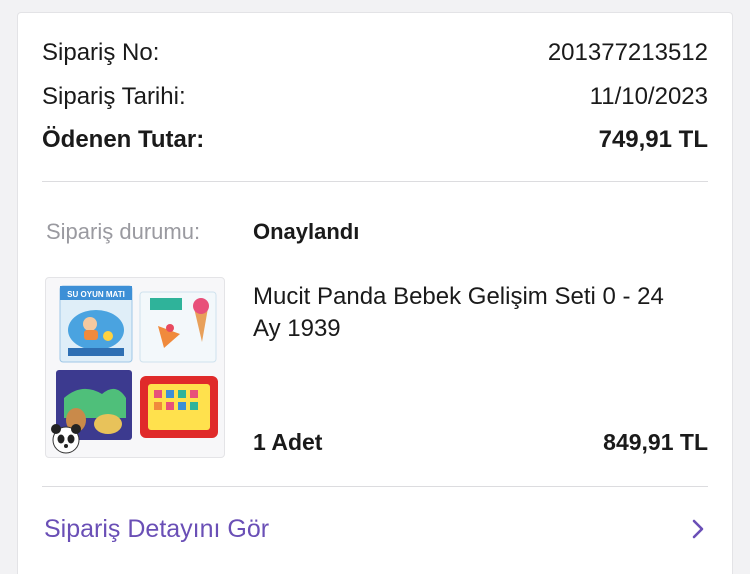 The image size is (750, 574). I want to click on view-order-details-label: Sipariş Detayını Gör, so click(157, 528).